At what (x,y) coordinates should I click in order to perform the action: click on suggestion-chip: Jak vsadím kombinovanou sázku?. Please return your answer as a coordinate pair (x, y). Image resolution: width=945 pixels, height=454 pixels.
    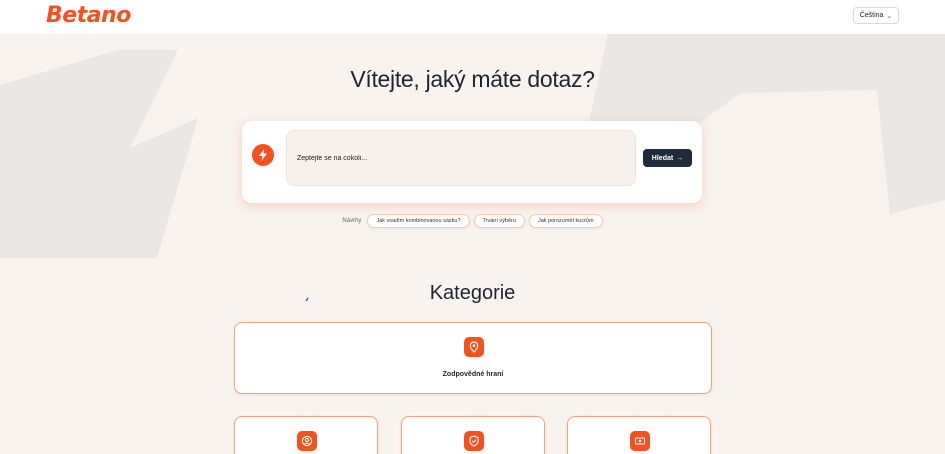
    Looking at the image, I should click on (418, 221).